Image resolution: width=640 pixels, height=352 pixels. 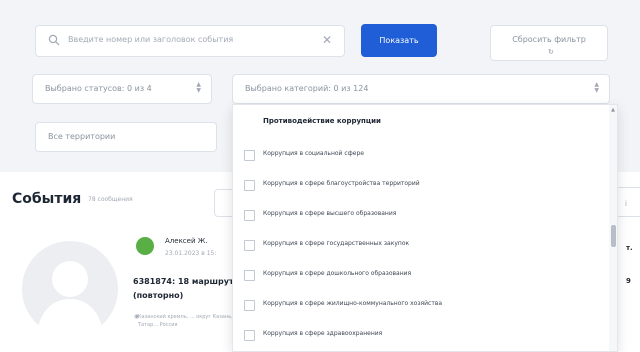 What do you see at coordinates (323, 333) in the screenshot?
I see `category-option-label: Коррупция в сфере здравоохранения` at bounding box center [323, 333].